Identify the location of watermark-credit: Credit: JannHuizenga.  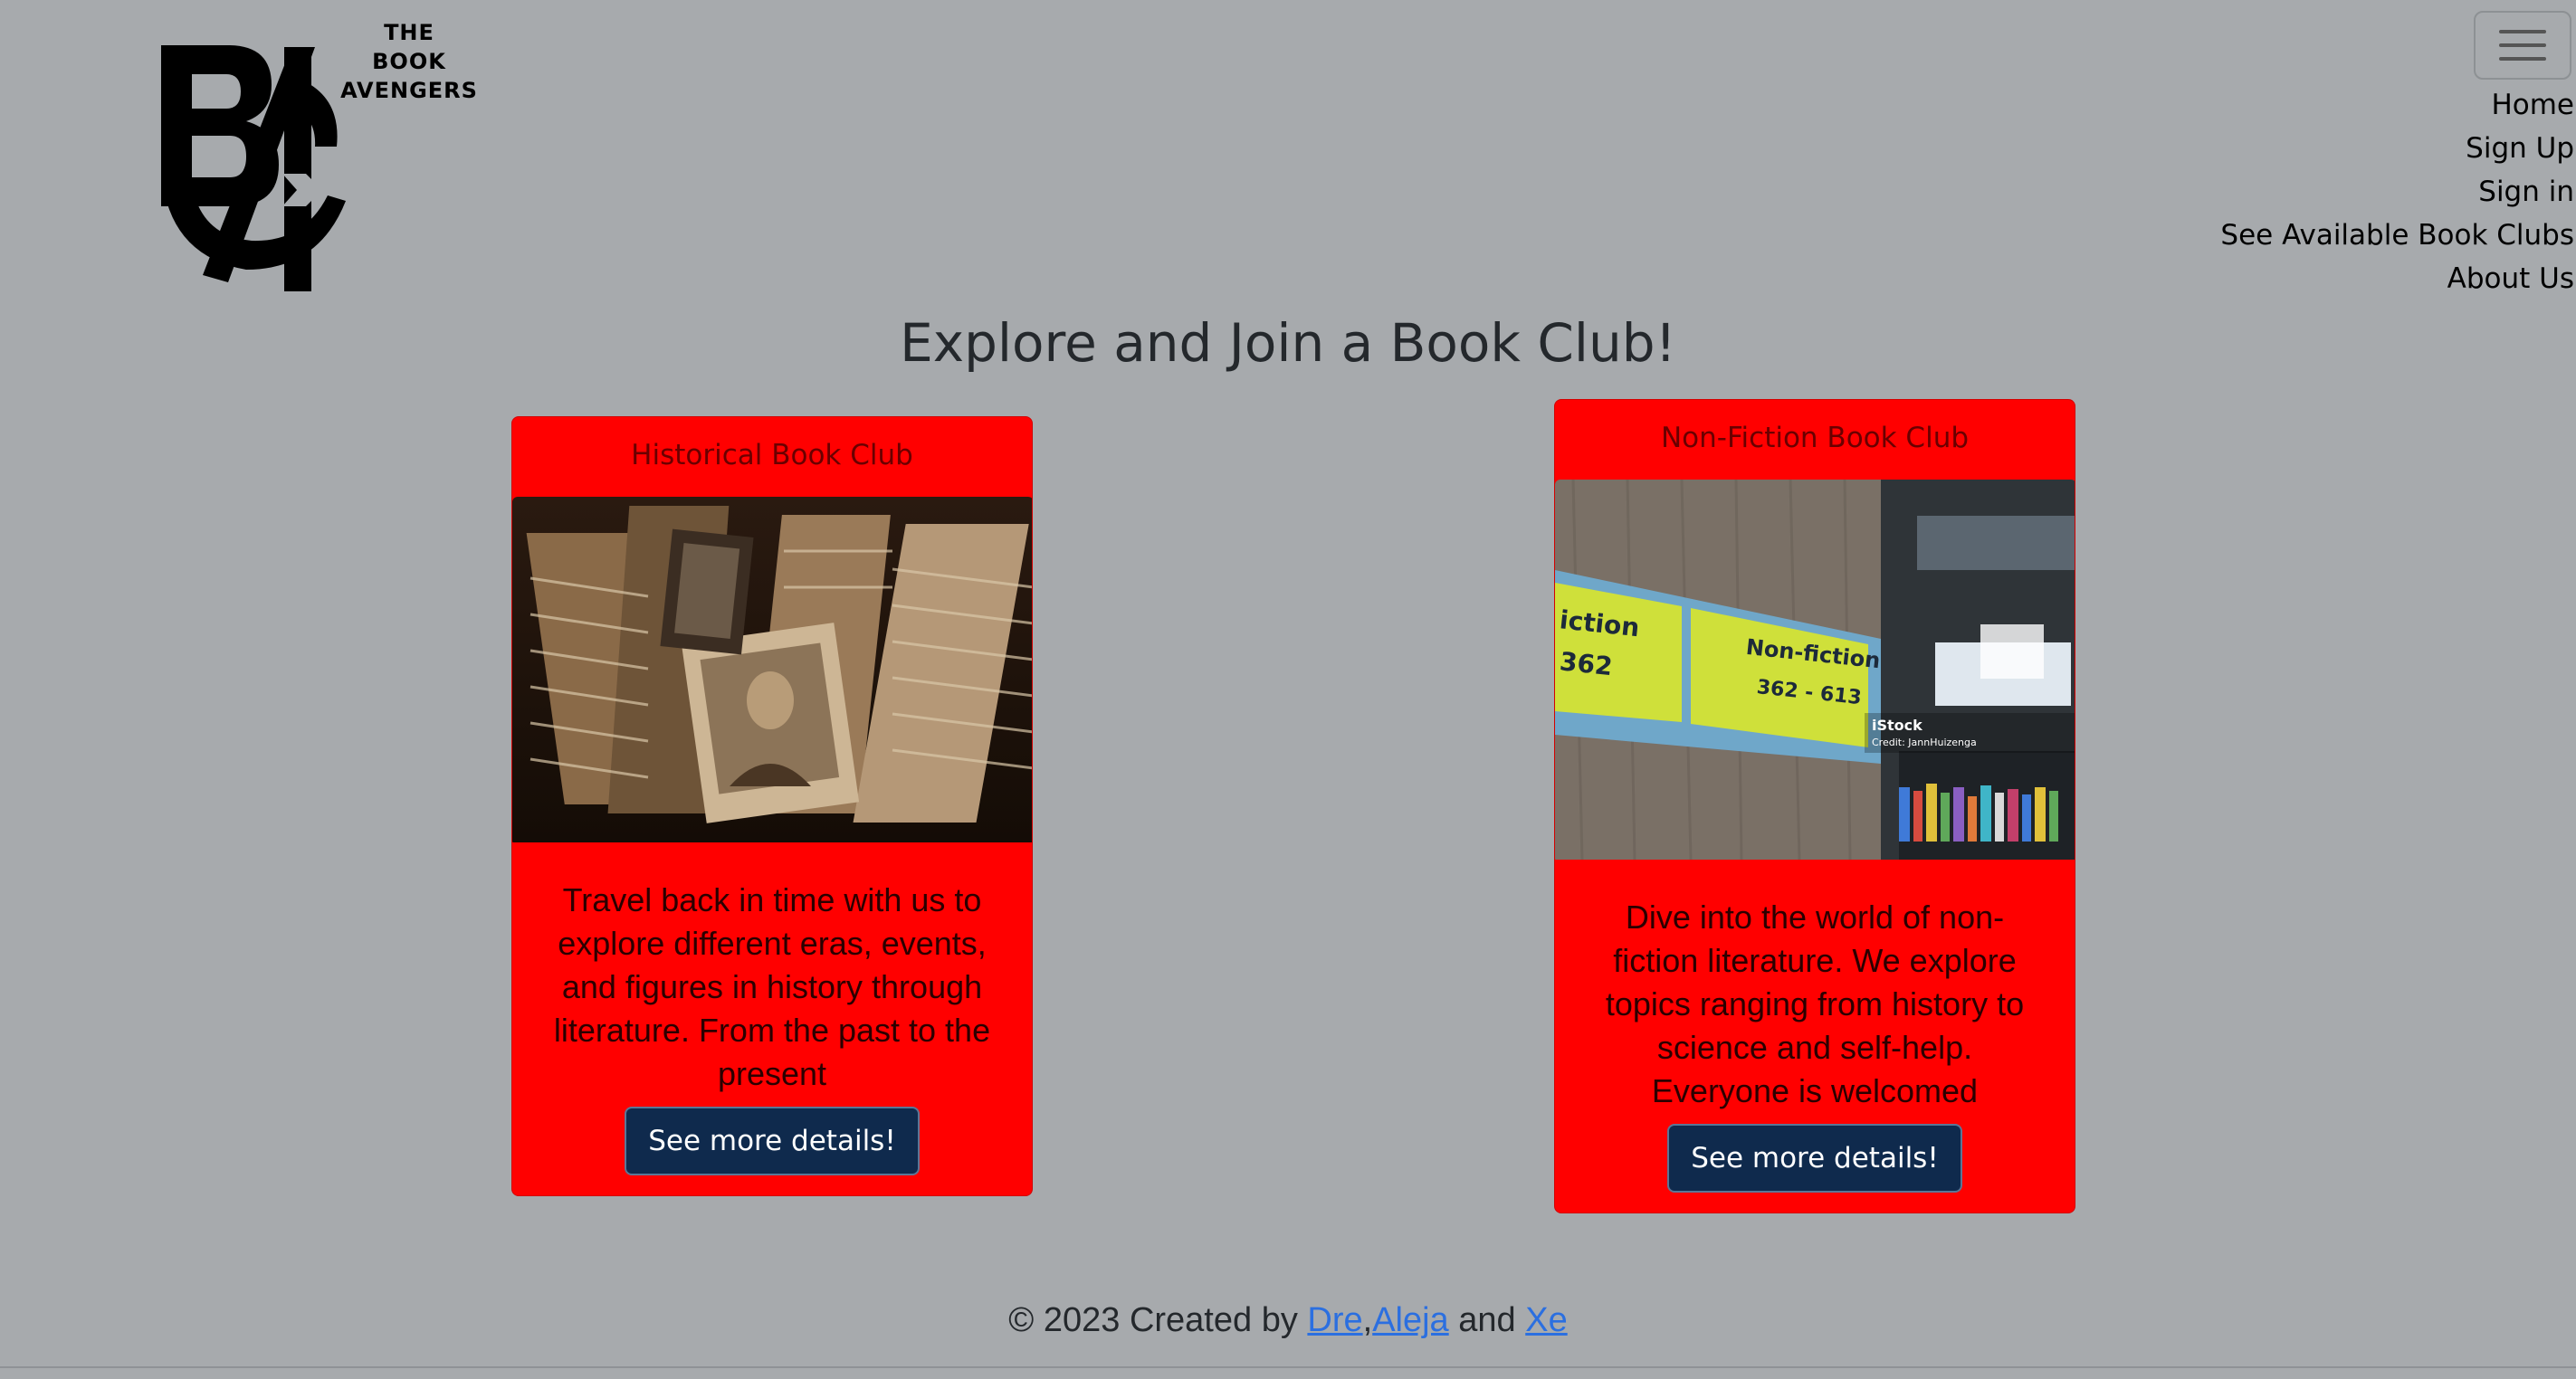
(1924, 742).